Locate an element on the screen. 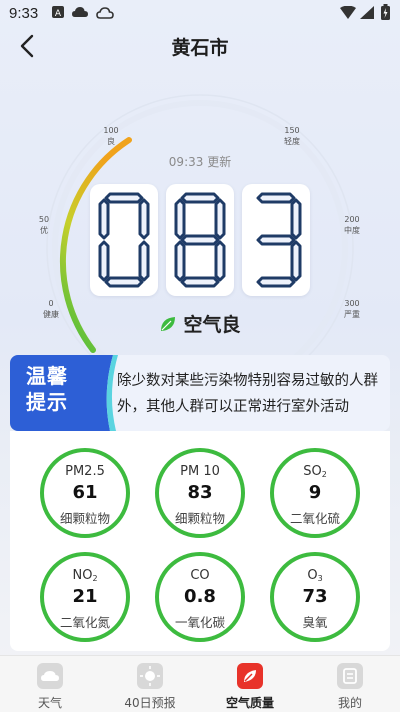 The height and width of the screenshot is (712, 400). pollutant-co: CO 0.8 一氧化碳 is located at coordinates (200, 597).